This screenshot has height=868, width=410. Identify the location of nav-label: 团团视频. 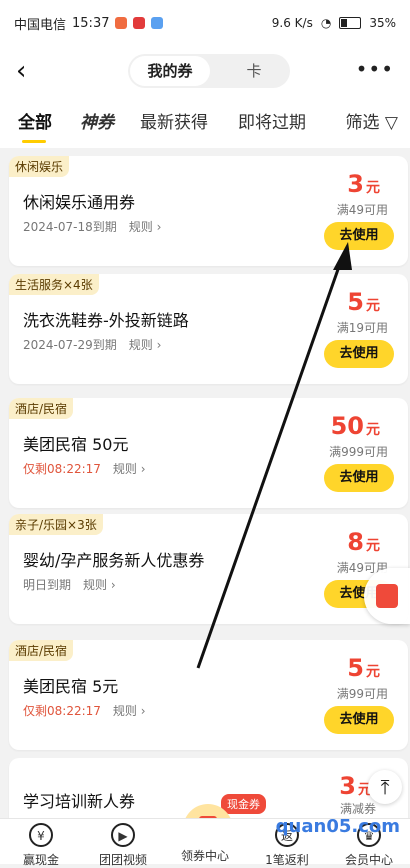
(122, 860).